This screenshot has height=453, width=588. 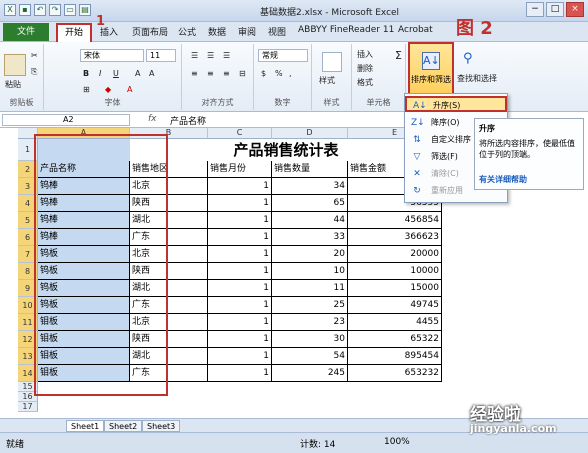 I want to click on header-cell: 销售数量, so click(x=310, y=169).